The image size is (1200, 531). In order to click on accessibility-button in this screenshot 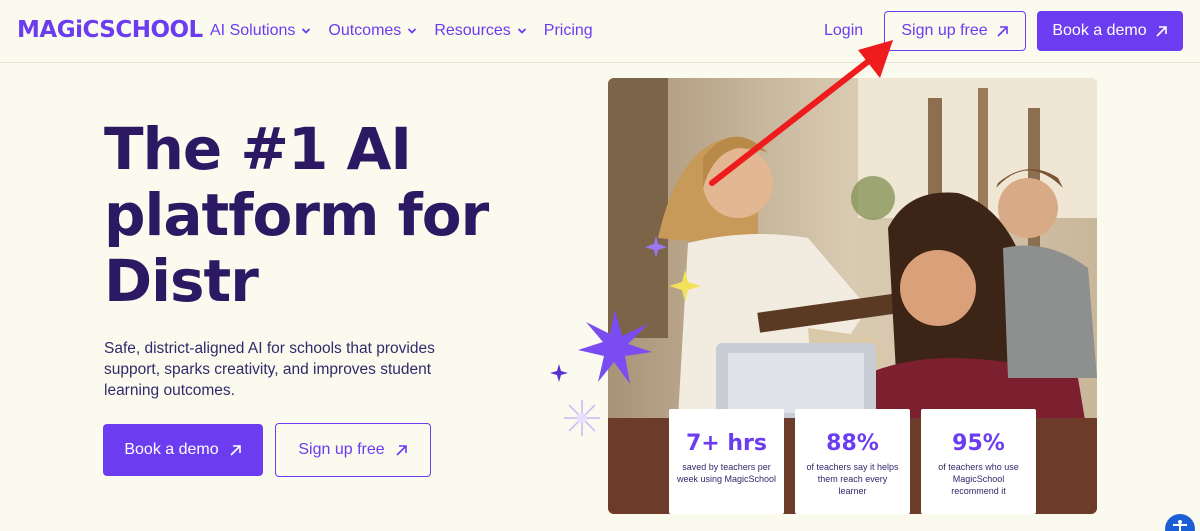, I will do `click(1180, 522)`.